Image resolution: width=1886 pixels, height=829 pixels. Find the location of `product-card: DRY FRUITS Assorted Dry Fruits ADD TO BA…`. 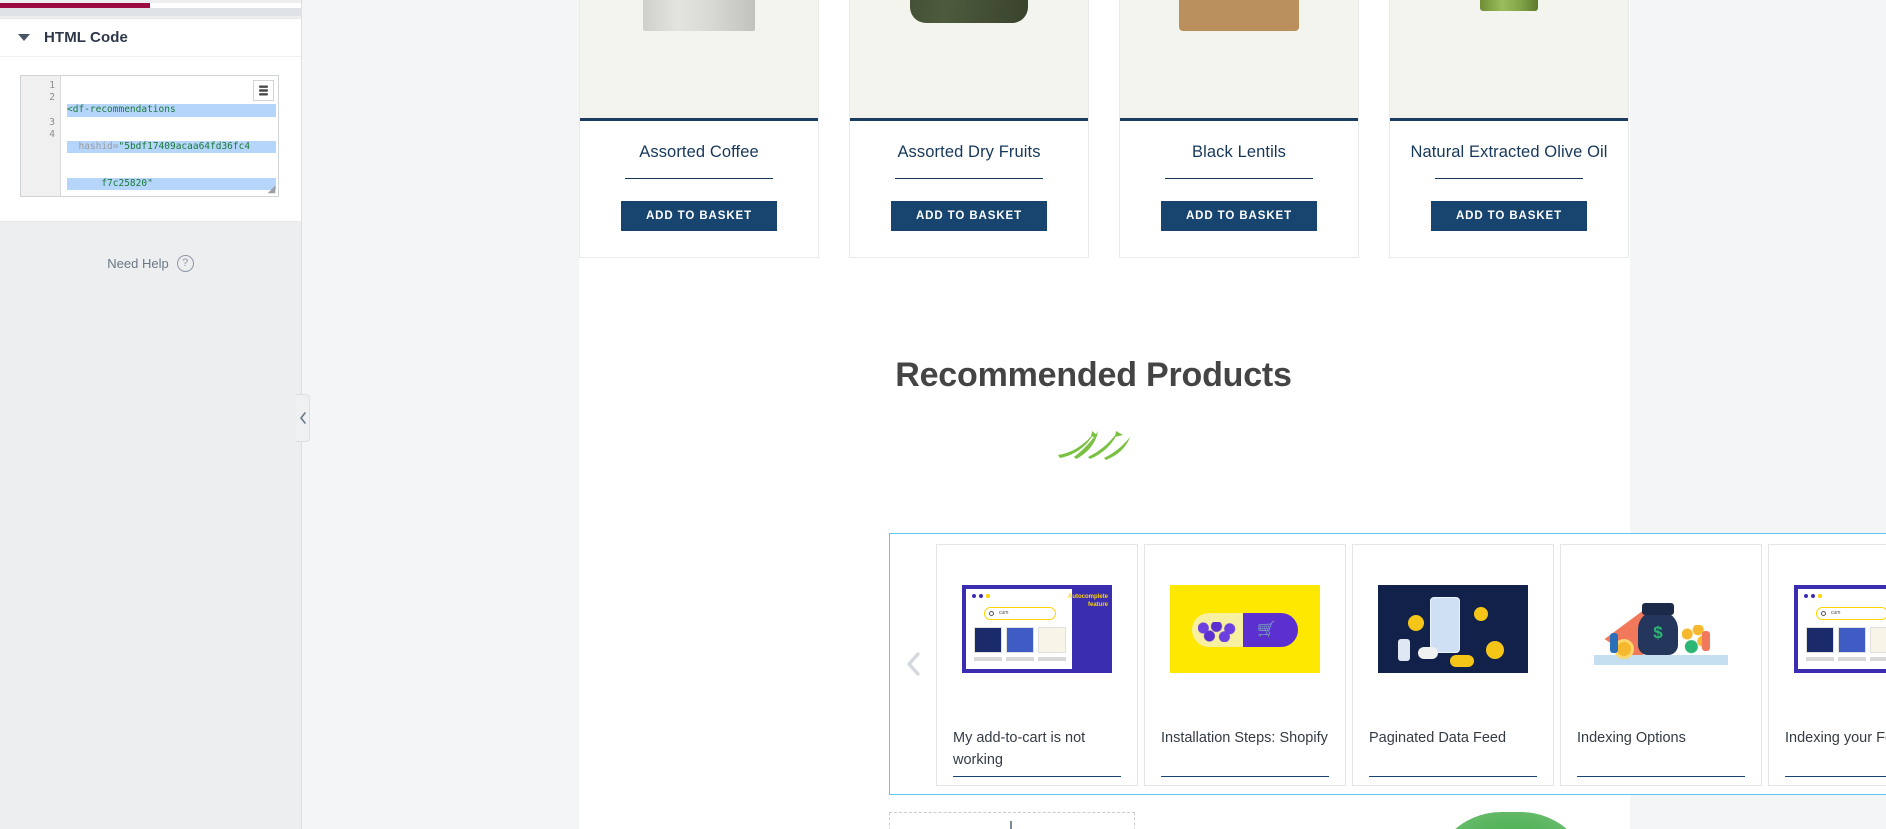

product-card: DRY FRUITS Assorted Dry Fruits ADD TO BA… is located at coordinates (969, 129).